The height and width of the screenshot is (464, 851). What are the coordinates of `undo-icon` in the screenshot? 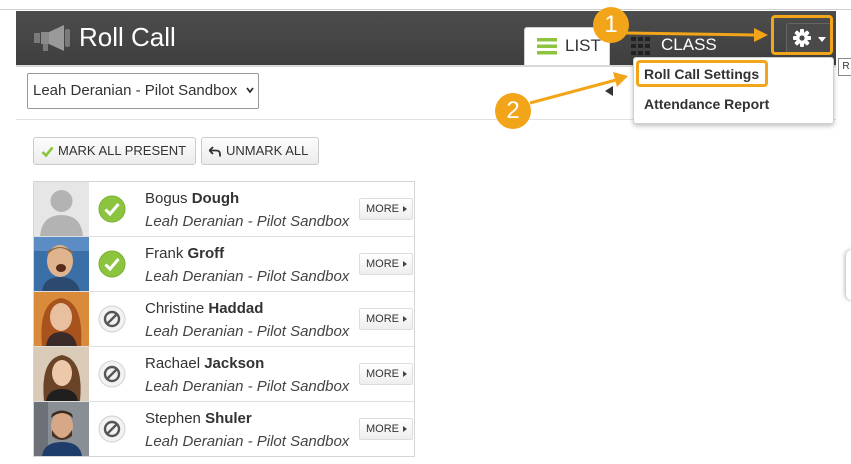 It's located at (215, 151).